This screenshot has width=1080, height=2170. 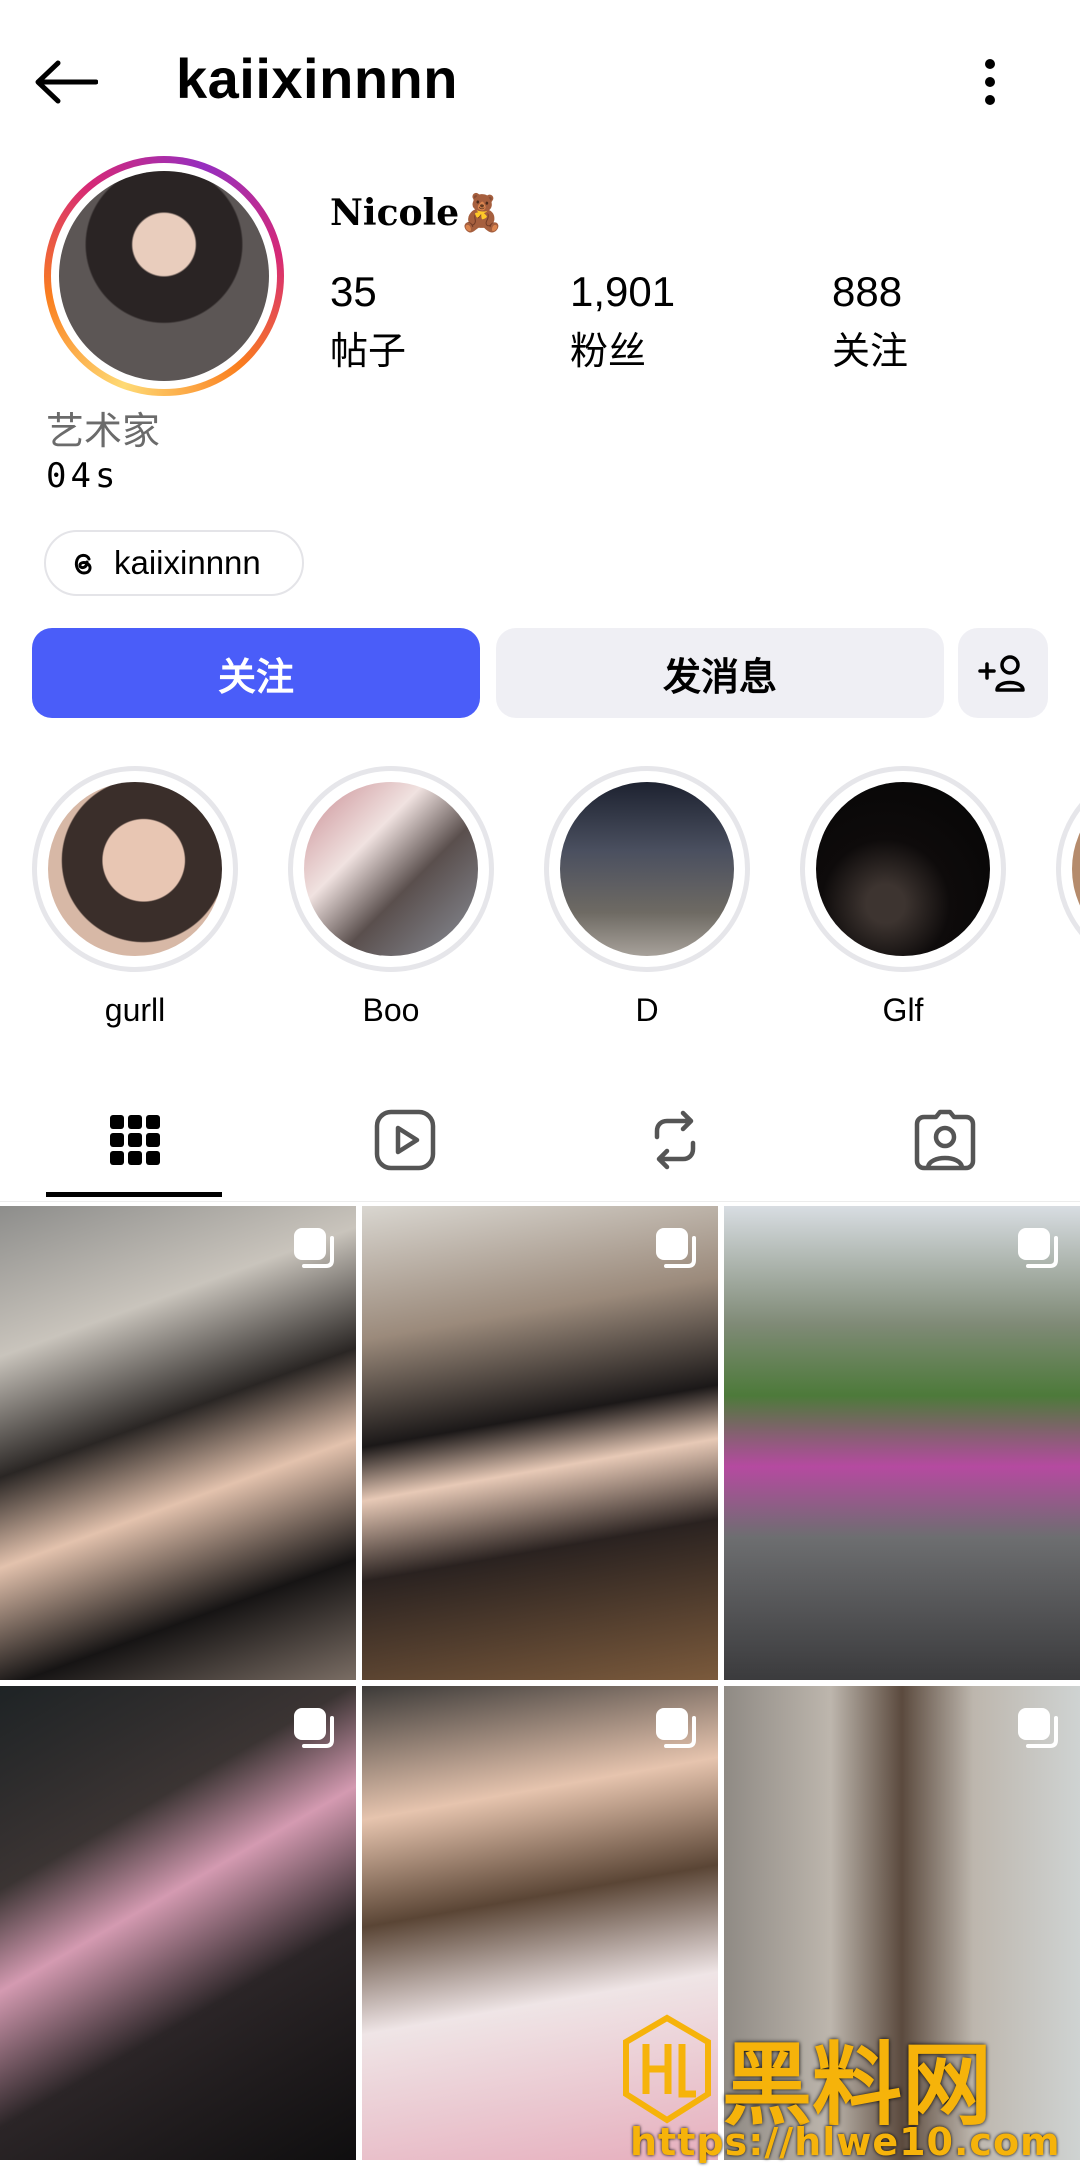 I want to click on reposts-icon, so click(x=675, y=1140).